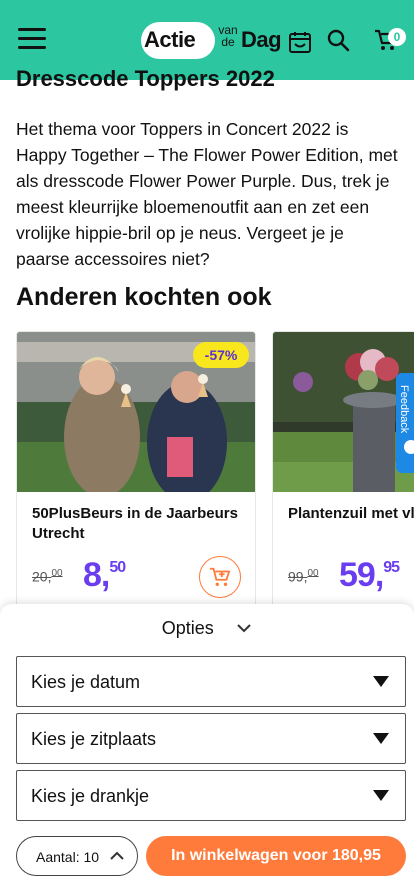 This screenshot has width=414, height=896. I want to click on old-price: 99,00, so click(303, 576).